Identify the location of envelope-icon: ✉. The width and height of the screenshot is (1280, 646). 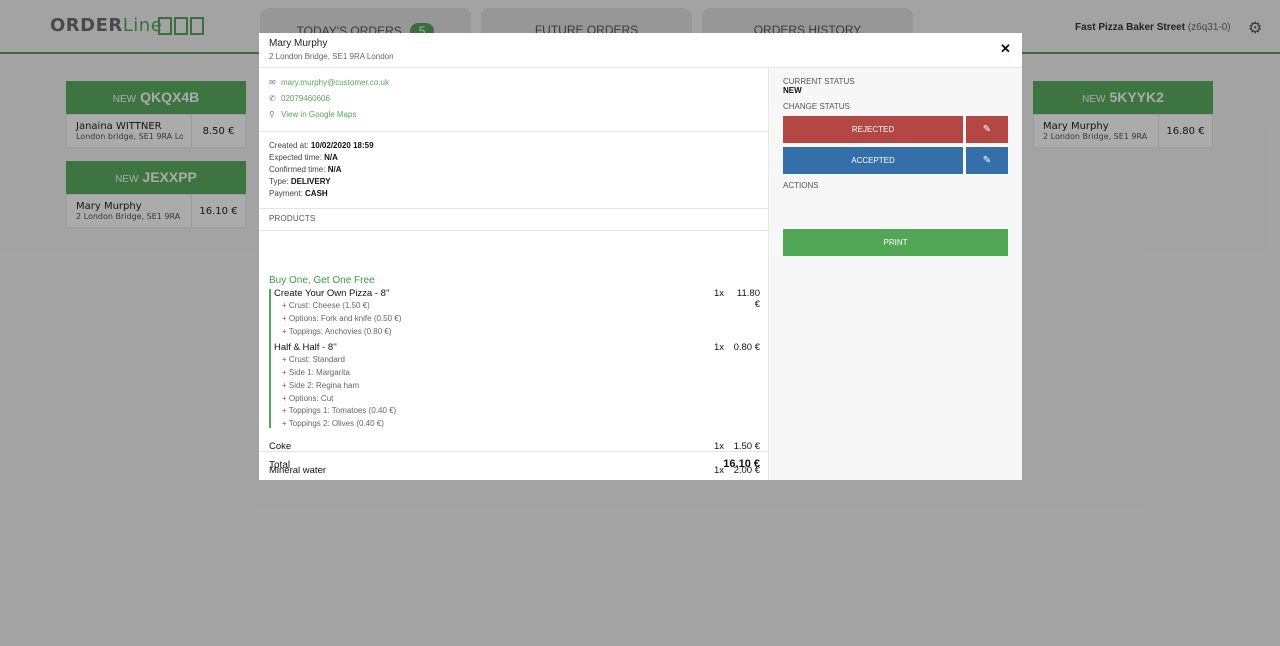
(272, 82).